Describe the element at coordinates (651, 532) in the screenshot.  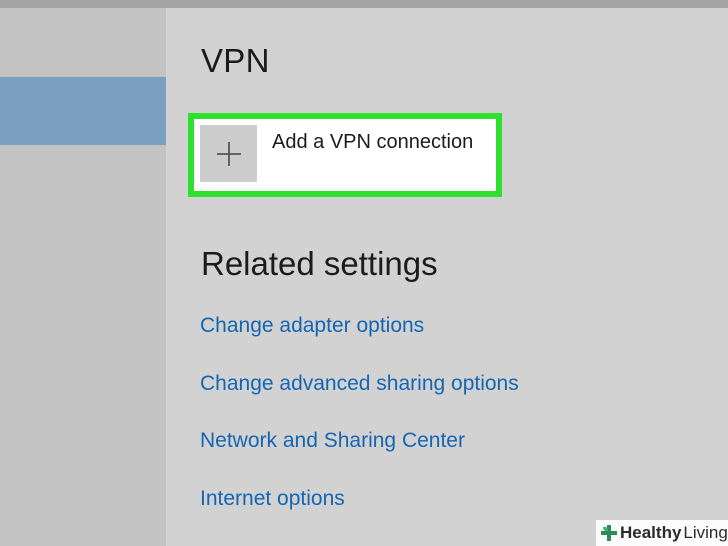
I see `watermark-brand-bold: Healthy` at that location.